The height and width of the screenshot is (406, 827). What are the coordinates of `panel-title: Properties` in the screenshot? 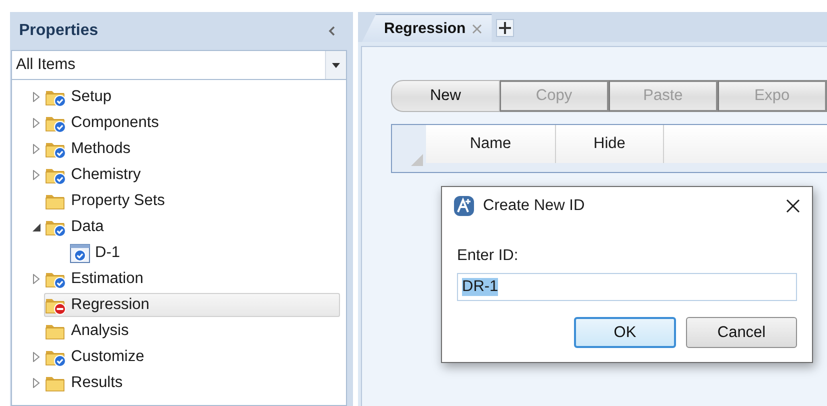 It's located at (58, 31).